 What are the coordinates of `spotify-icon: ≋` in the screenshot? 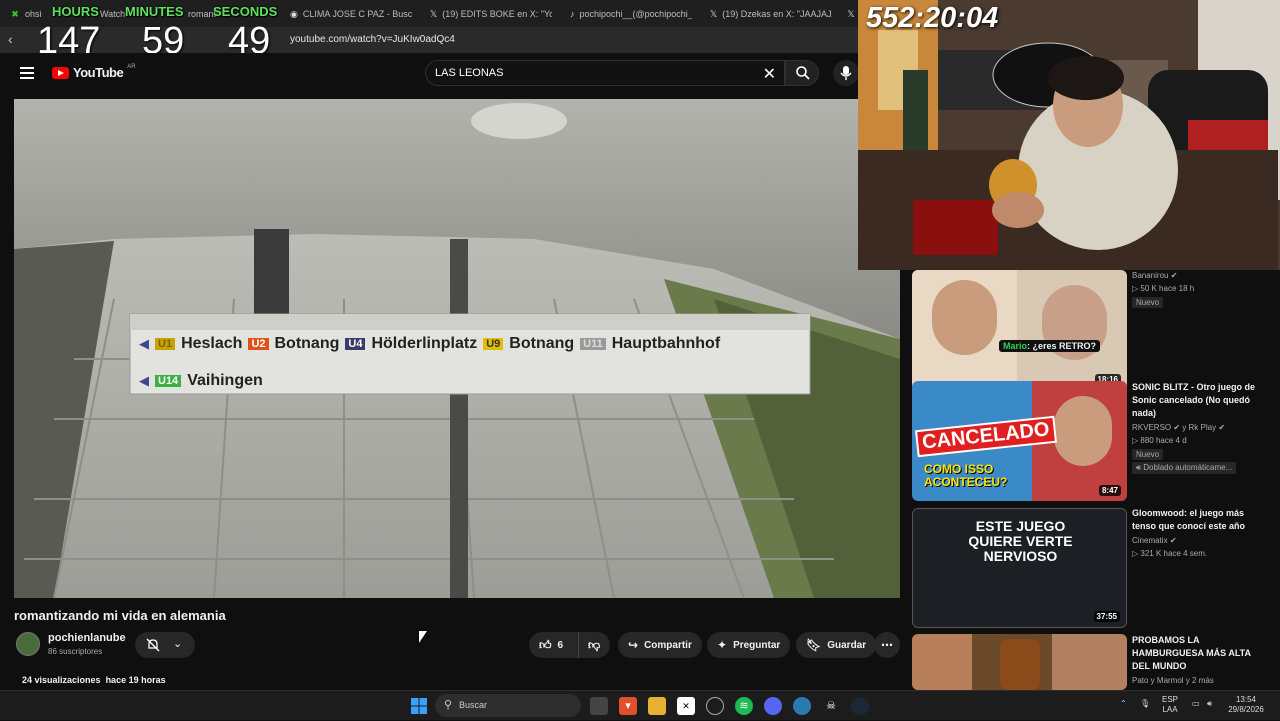 It's located at (744, 706).